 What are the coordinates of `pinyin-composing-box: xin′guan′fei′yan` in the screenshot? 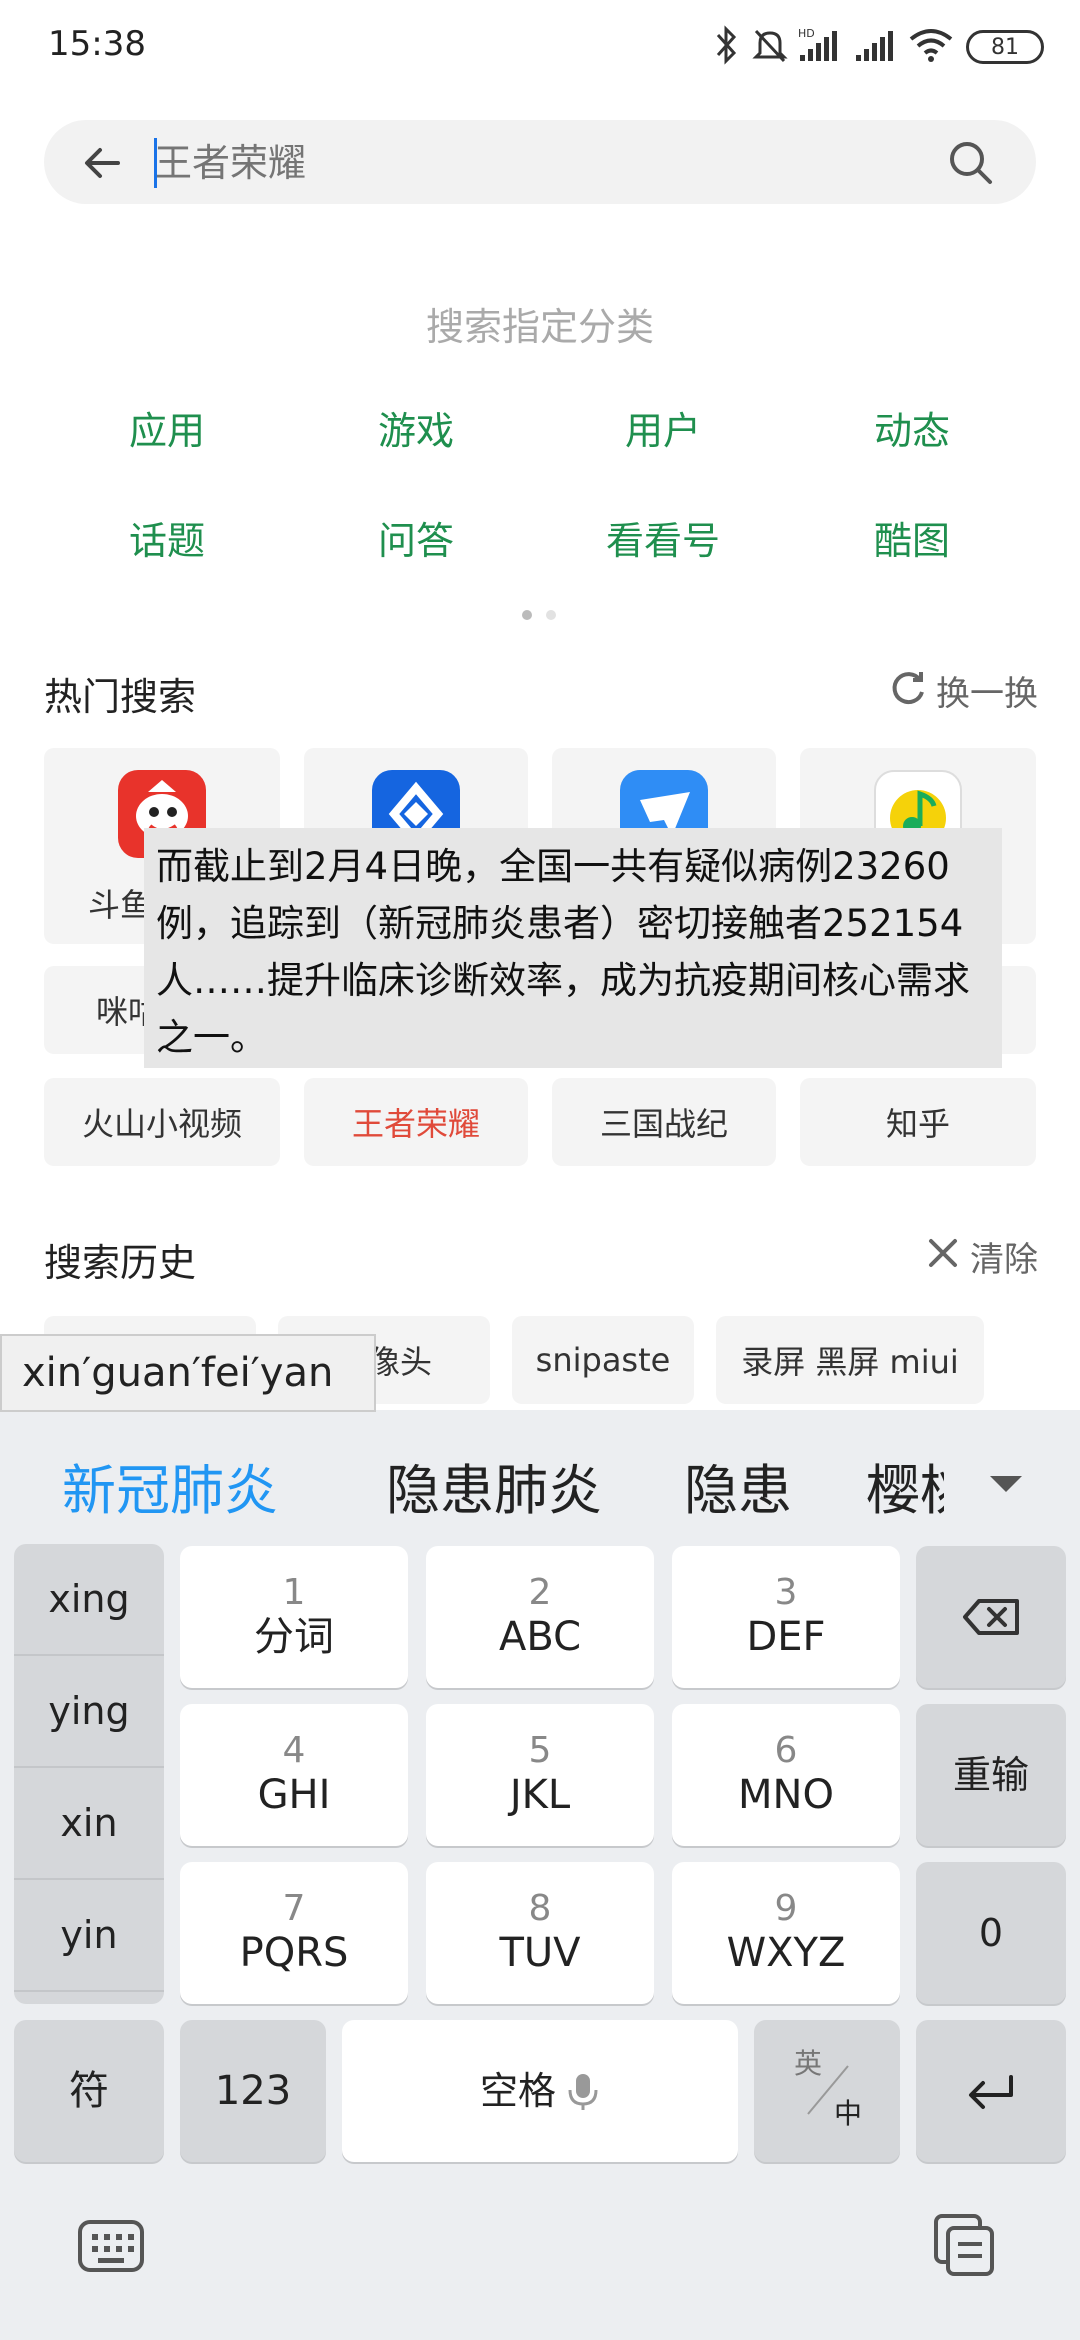 It's located at (188, 1373).